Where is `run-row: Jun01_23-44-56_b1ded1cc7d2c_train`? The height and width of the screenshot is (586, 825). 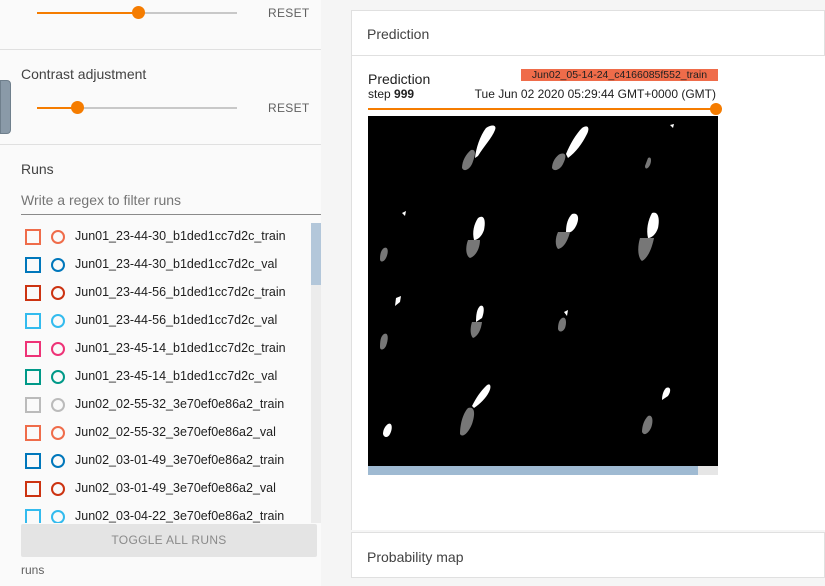 run-row: Jun01_23-44-56_b1ded1cc7d2c_train is located at coordinates (166, 293).